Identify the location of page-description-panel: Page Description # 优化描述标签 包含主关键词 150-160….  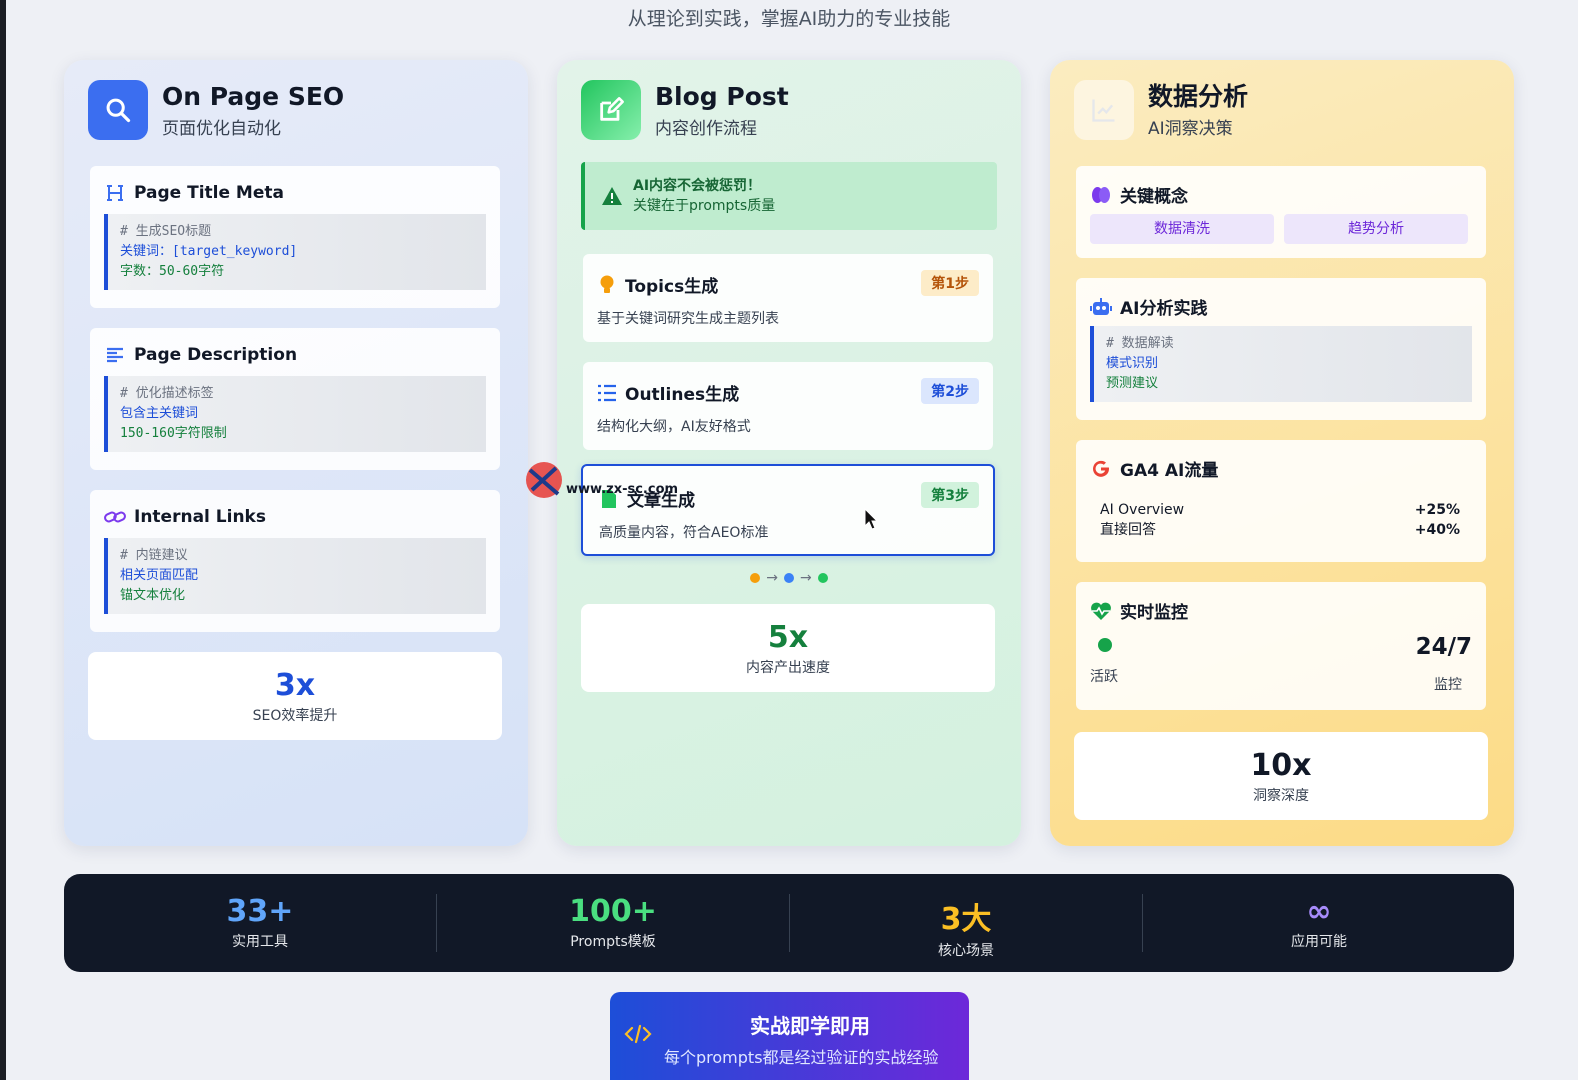
(295, 399).